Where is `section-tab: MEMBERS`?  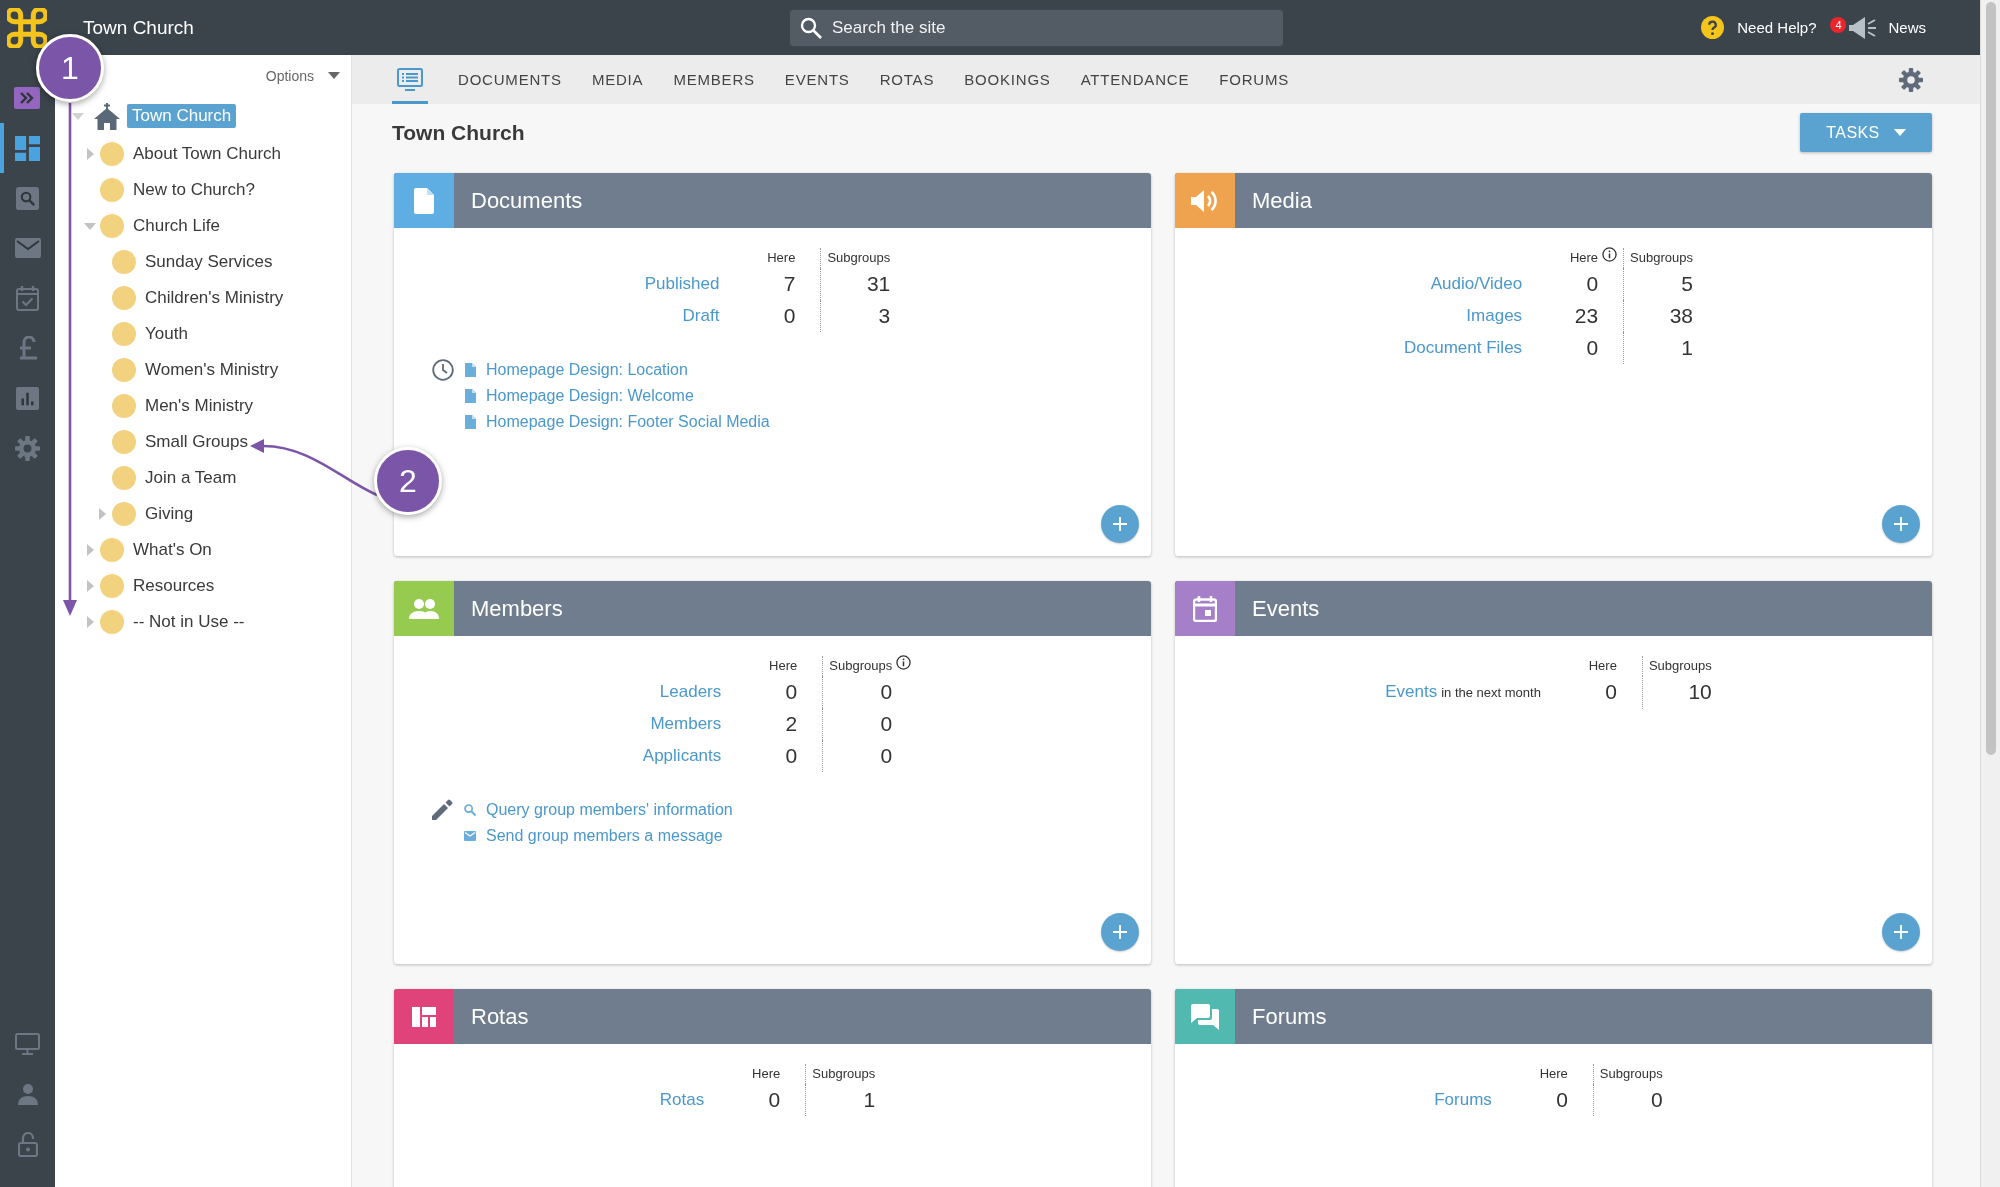
section-tab: MEMBERS is located at coordinates (714, 79).